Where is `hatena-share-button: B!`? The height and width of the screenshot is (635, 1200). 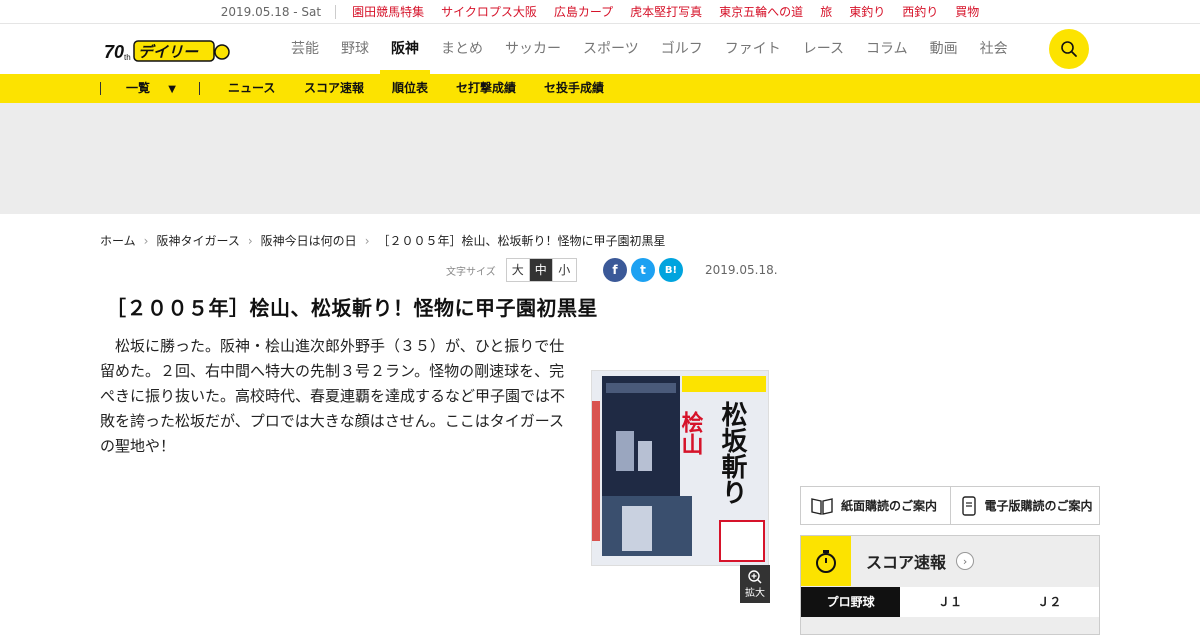
hatena-share-button: B! is located at coordinates (671, 270).